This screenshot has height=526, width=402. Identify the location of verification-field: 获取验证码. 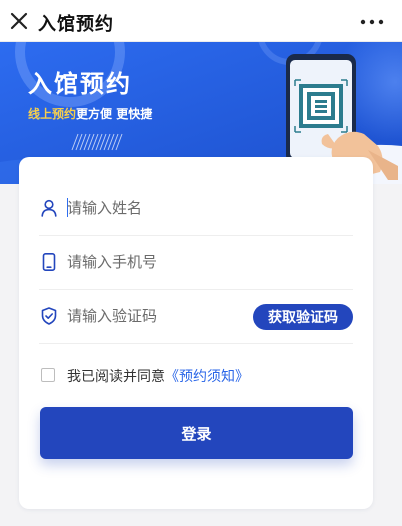
(196, 317).